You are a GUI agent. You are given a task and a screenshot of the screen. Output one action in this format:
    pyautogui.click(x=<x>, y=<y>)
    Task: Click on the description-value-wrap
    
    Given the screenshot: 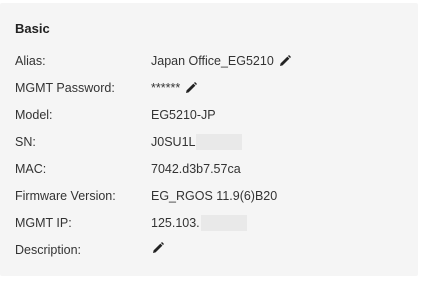 What is the action you would take?
    pyautogui.click(x=158, y=248)
    